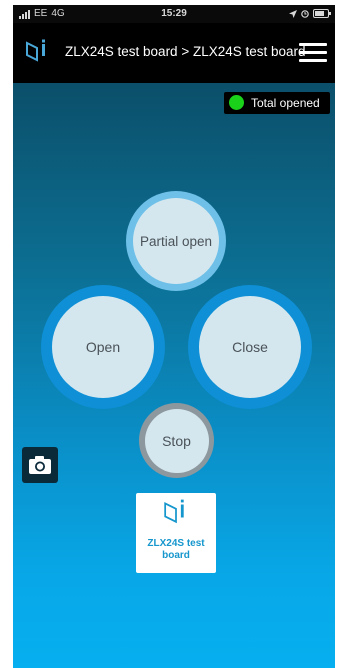 This screenshot has width=341, height=668. I want to click on close-button: Close, so click(250, 347).